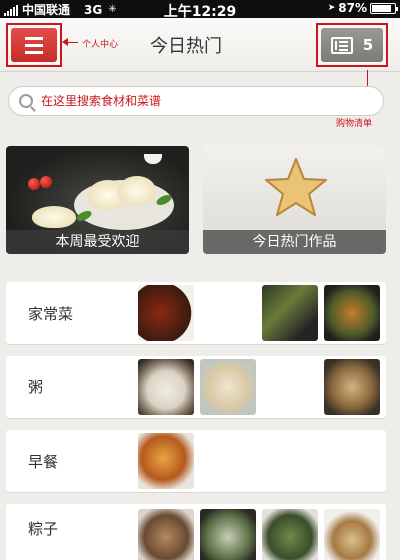 The image size is (400, 560). I want to click on list-annotation: 购物清单, so click(354, 124).